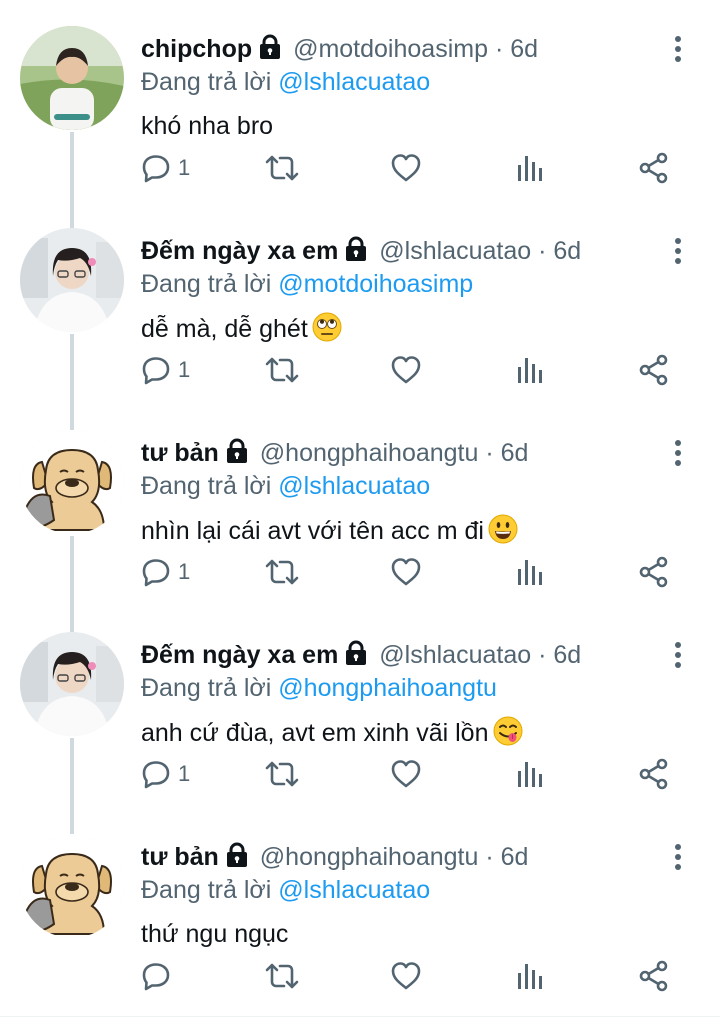  I want to click on tweet-text-content: anh cứ đùa, avt em xinh vãi lồn, so click(315, 733).